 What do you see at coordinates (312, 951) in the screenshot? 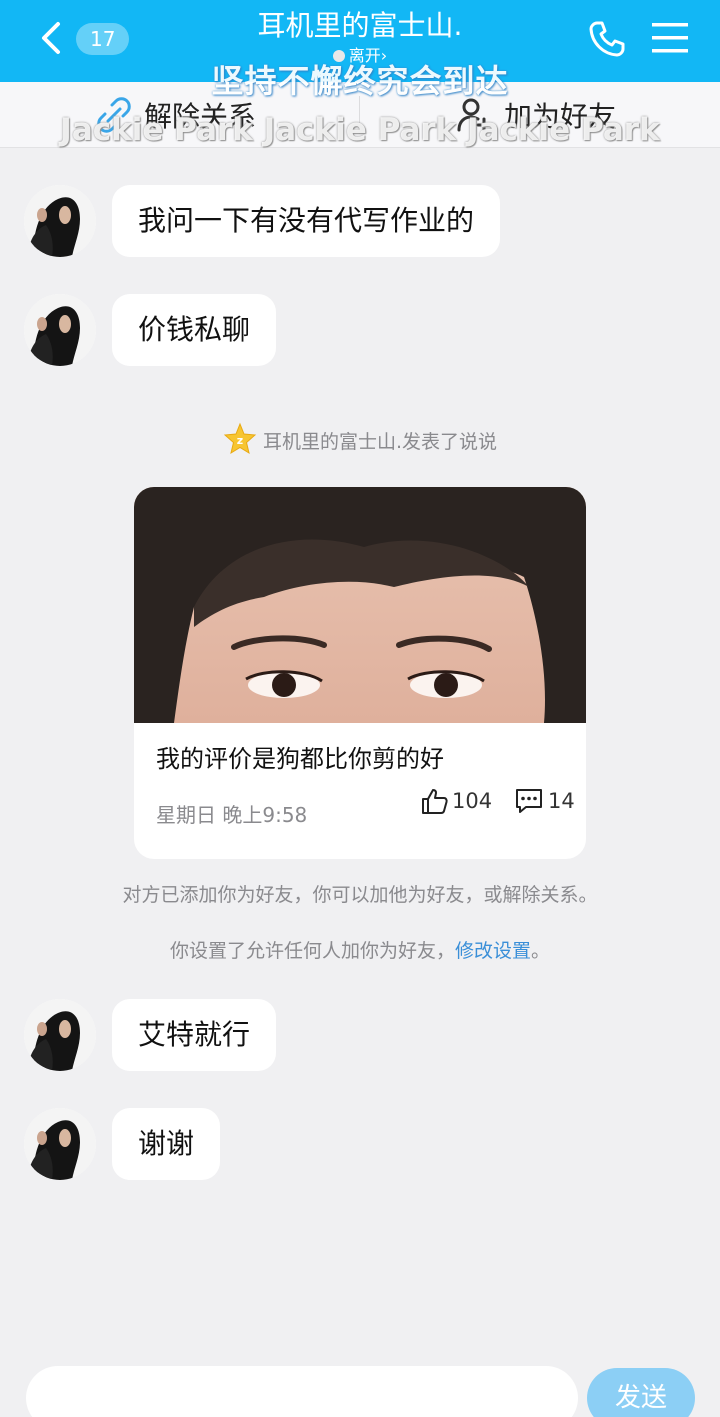
I see `setting-notice-prefix: 你设置了允许任何人加你为好友，` at bounding box center [312, 951].